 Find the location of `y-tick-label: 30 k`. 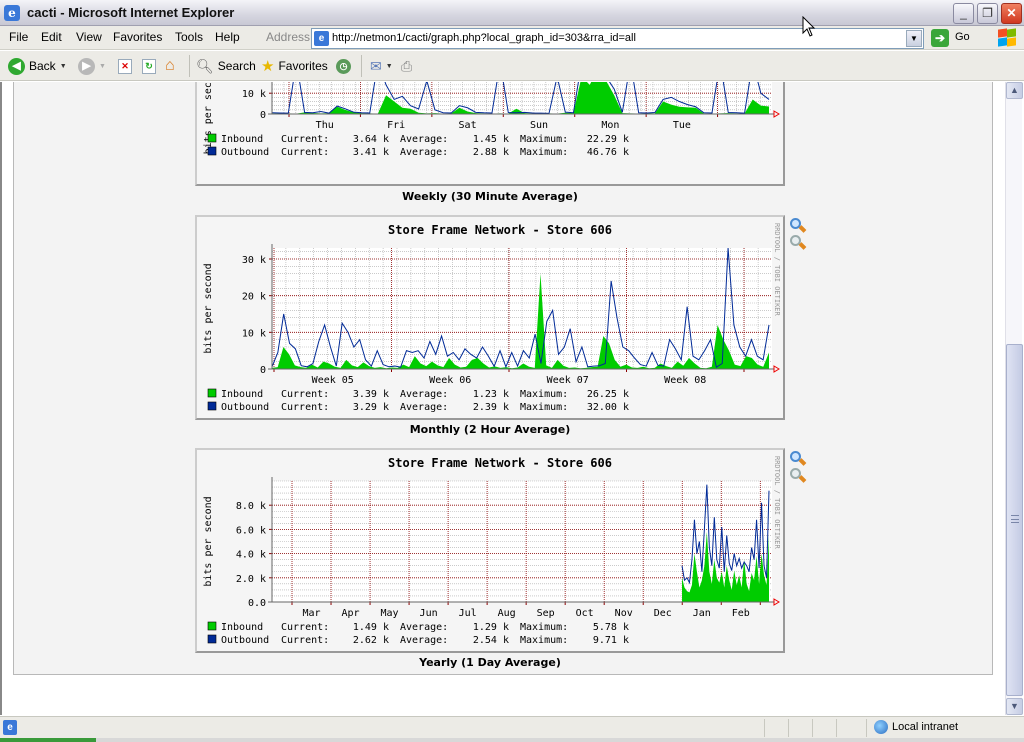

y-tick-label: 30 k is located at coordinates (254, 260).